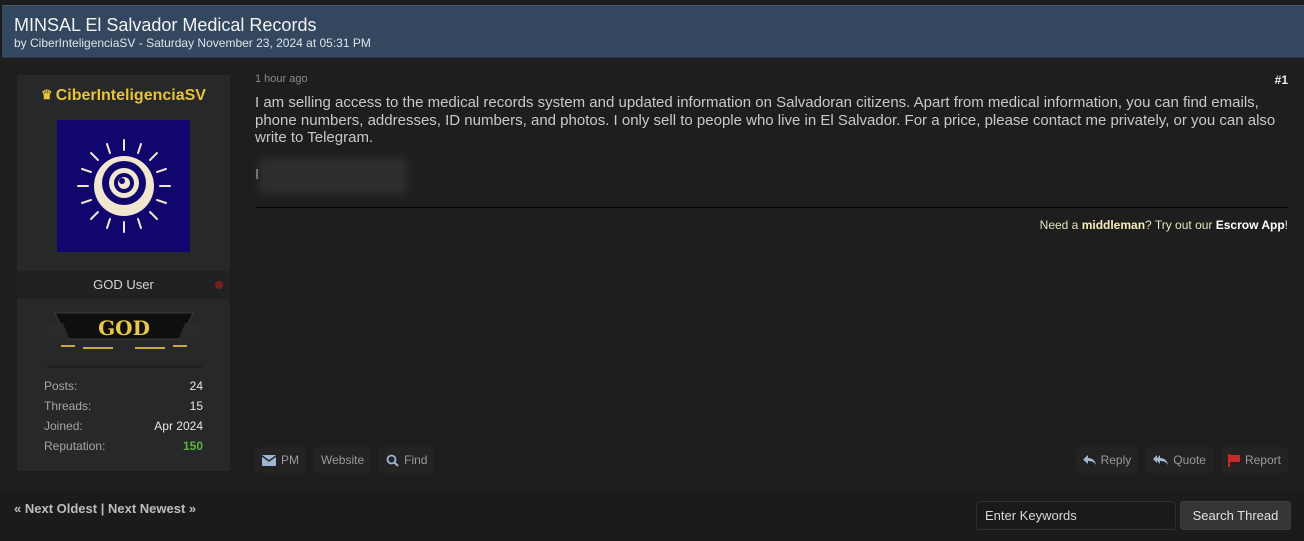  What do you see at coordinates (47, 94) in the screenshot?
I see `crown-icon: ♛` at bounding box center [47, 94].